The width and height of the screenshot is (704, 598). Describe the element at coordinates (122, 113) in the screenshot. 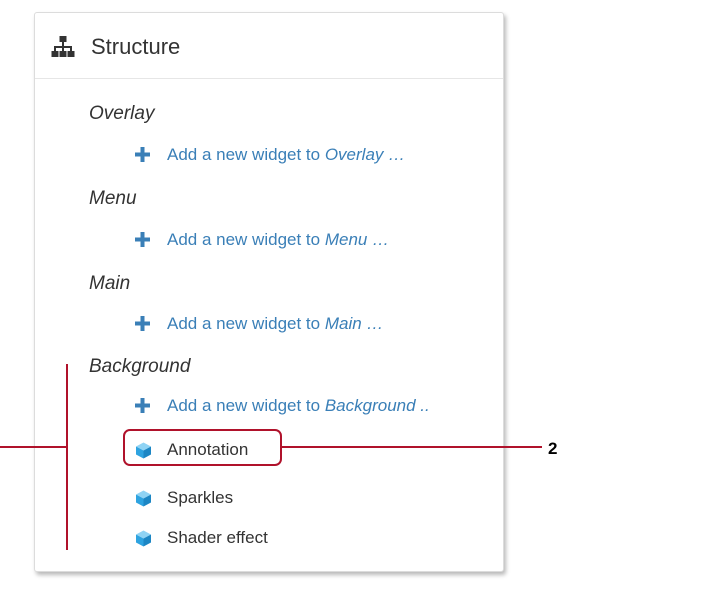

I see `section-title-overlay: Overlay` at that location.